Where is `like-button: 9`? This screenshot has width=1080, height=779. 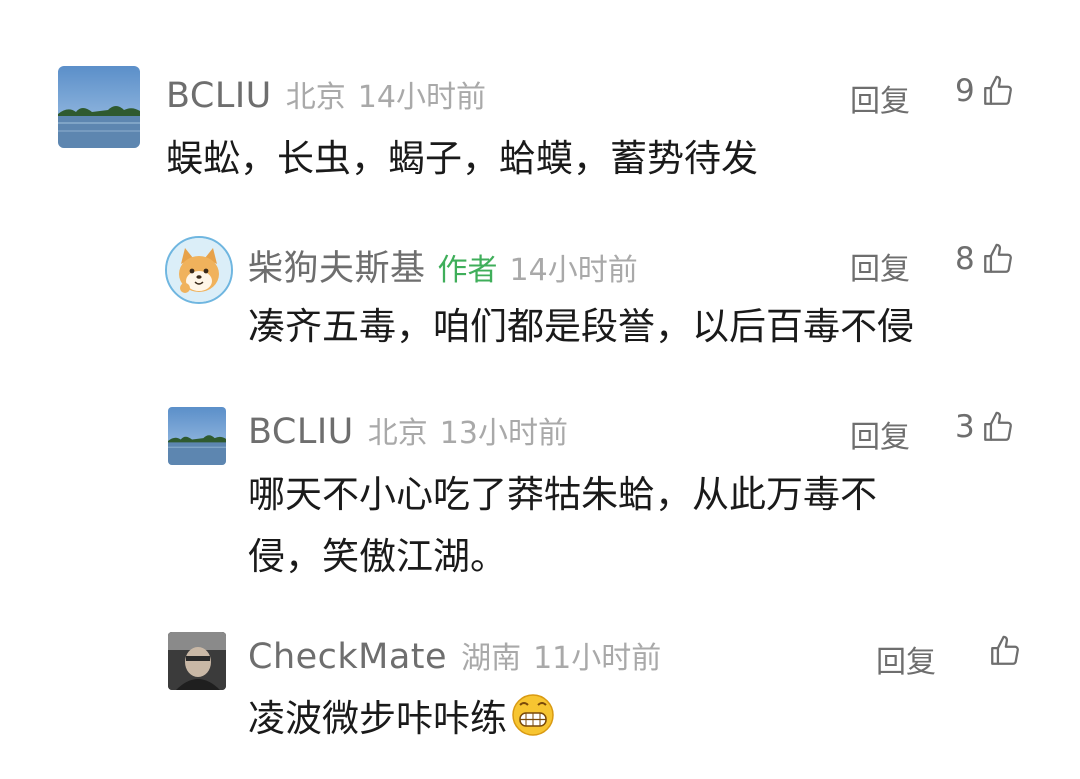
like-button: 9 is located at coordinates (985, 91).